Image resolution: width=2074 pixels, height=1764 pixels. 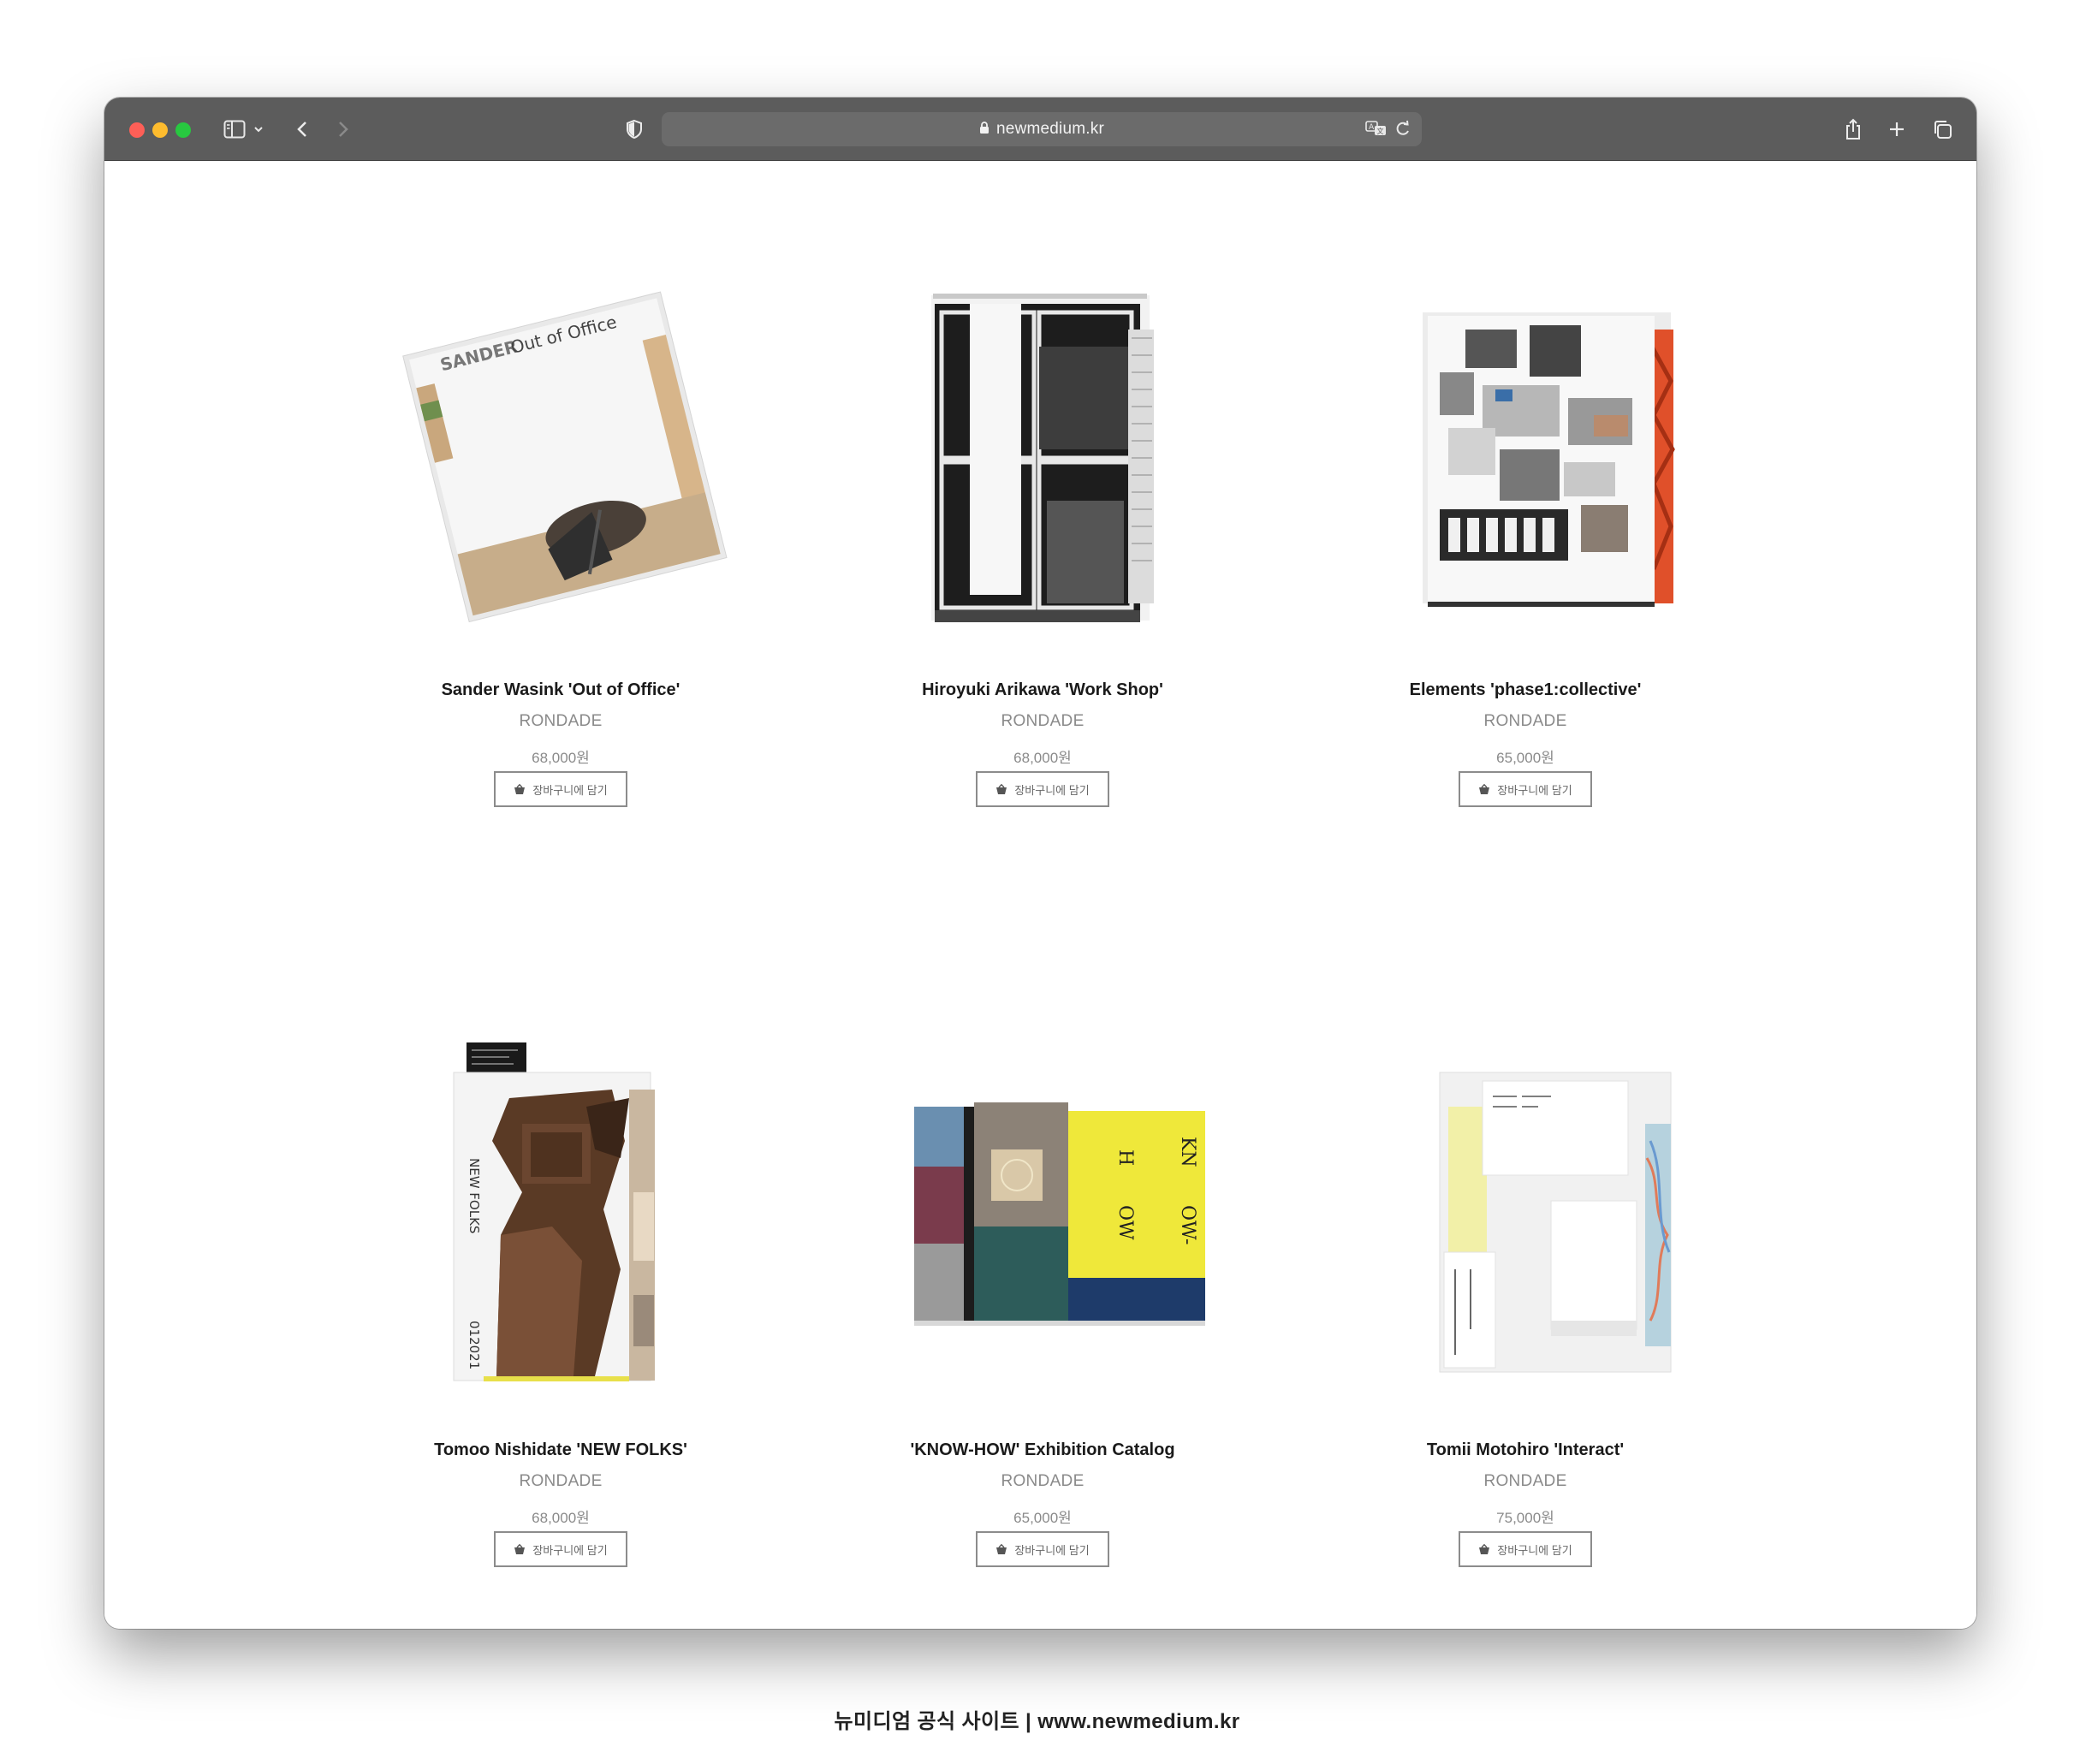 What do you see at coordinates (561, 458) in the screenshot?
I see `product-image: SANDER Out of Office` at bounding box center [561, 458].